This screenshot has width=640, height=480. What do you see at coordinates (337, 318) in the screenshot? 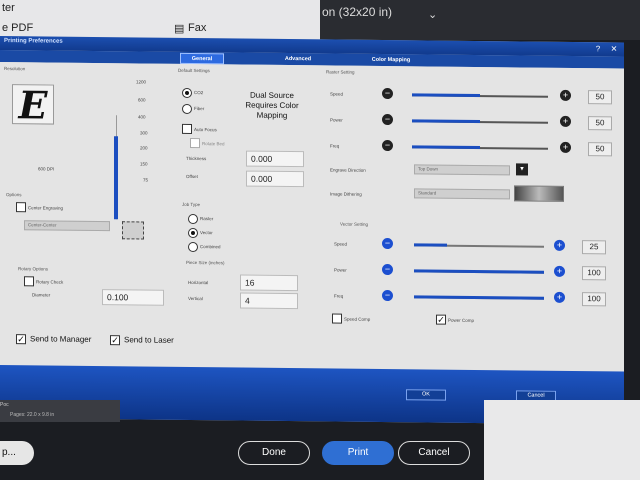
I see `speed-comp-checkbox` at bounding box center [337, 318].